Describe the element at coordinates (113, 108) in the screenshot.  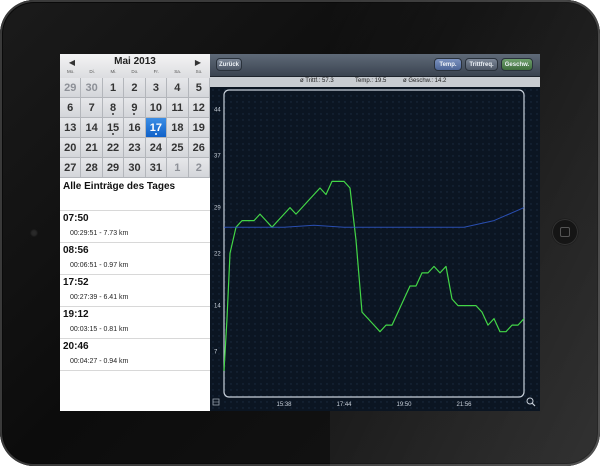
I see `calendar-day: 8` at that location.